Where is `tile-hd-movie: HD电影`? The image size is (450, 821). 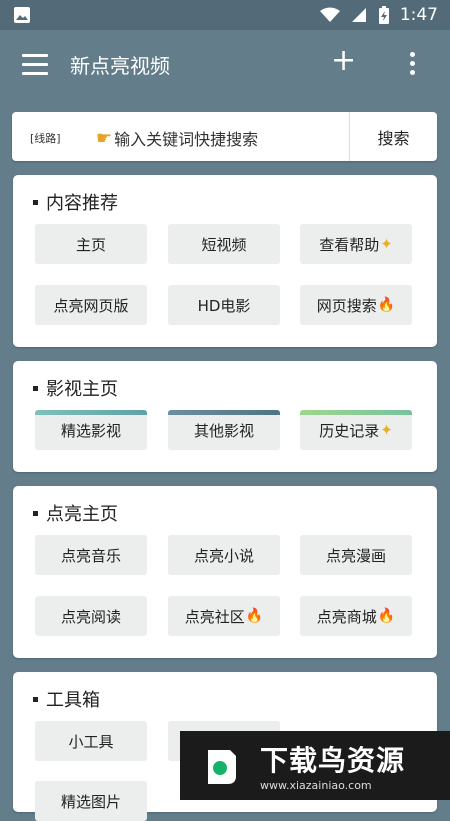
tile-hd-movie: HD电影 is located at coordinates (224, 305).